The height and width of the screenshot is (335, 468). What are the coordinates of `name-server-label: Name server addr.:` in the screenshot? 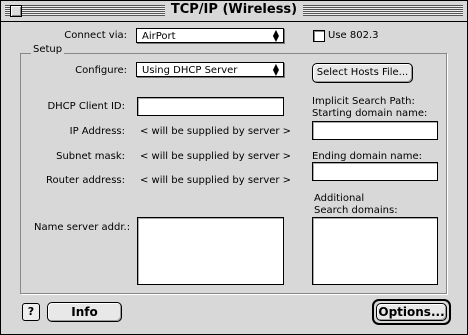 It's located at (82, 227).